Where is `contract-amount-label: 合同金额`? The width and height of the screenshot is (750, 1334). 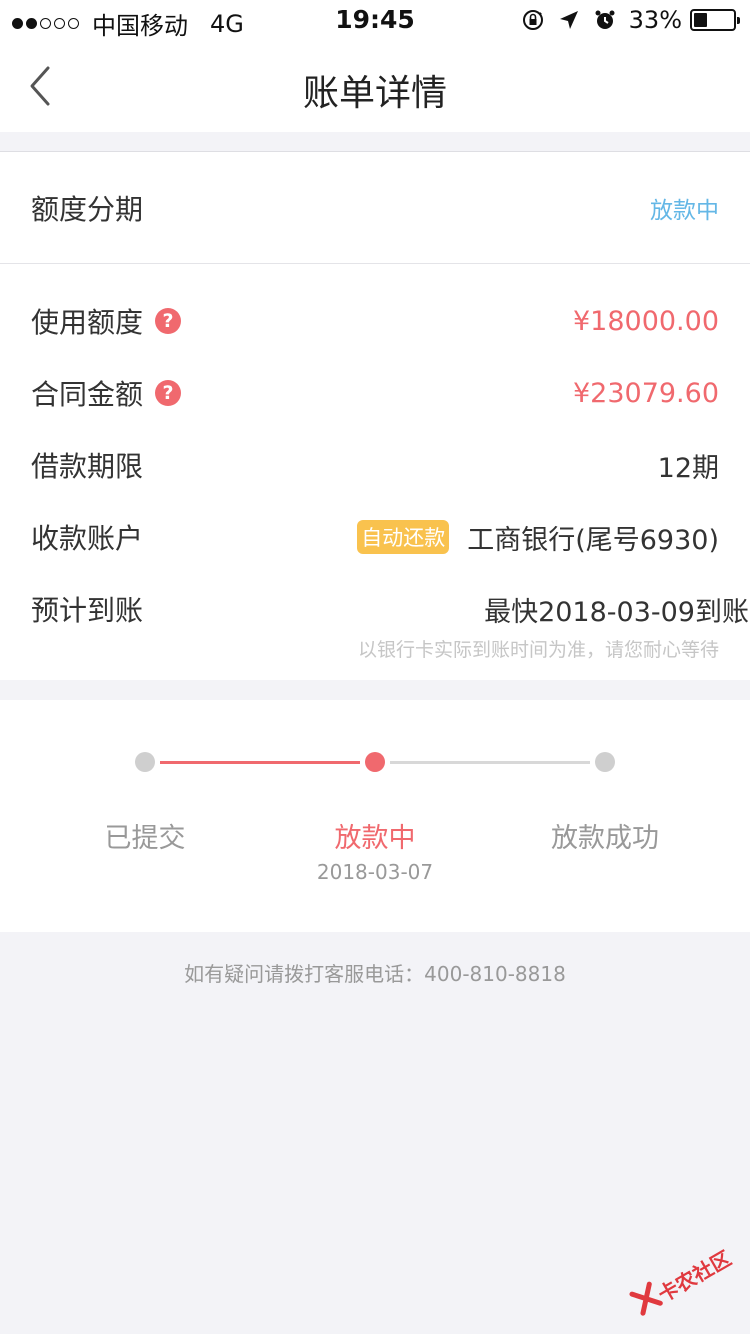
contract-amount-label: 合同金额 is located at coordinates (87, 394).